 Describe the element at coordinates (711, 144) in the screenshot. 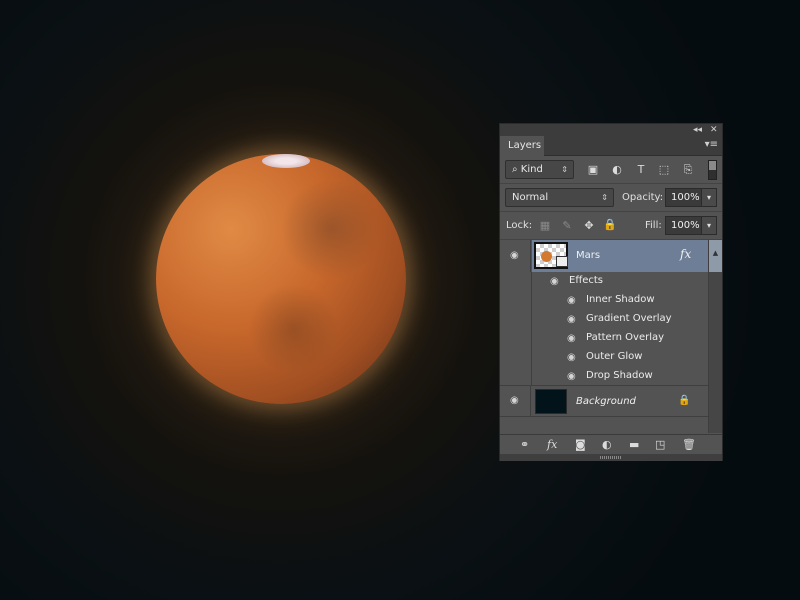

I see `panel-menu-icon: ▾≡` at that location.